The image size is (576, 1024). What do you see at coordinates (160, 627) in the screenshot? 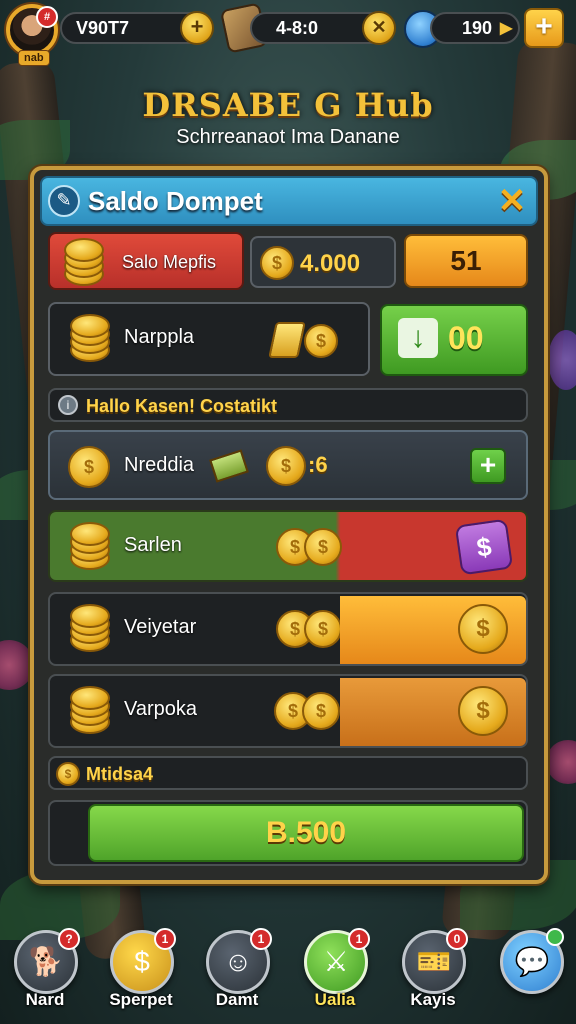
I see `wallet-row-3-label: Veiyetar` at bounding box center [160, 627].